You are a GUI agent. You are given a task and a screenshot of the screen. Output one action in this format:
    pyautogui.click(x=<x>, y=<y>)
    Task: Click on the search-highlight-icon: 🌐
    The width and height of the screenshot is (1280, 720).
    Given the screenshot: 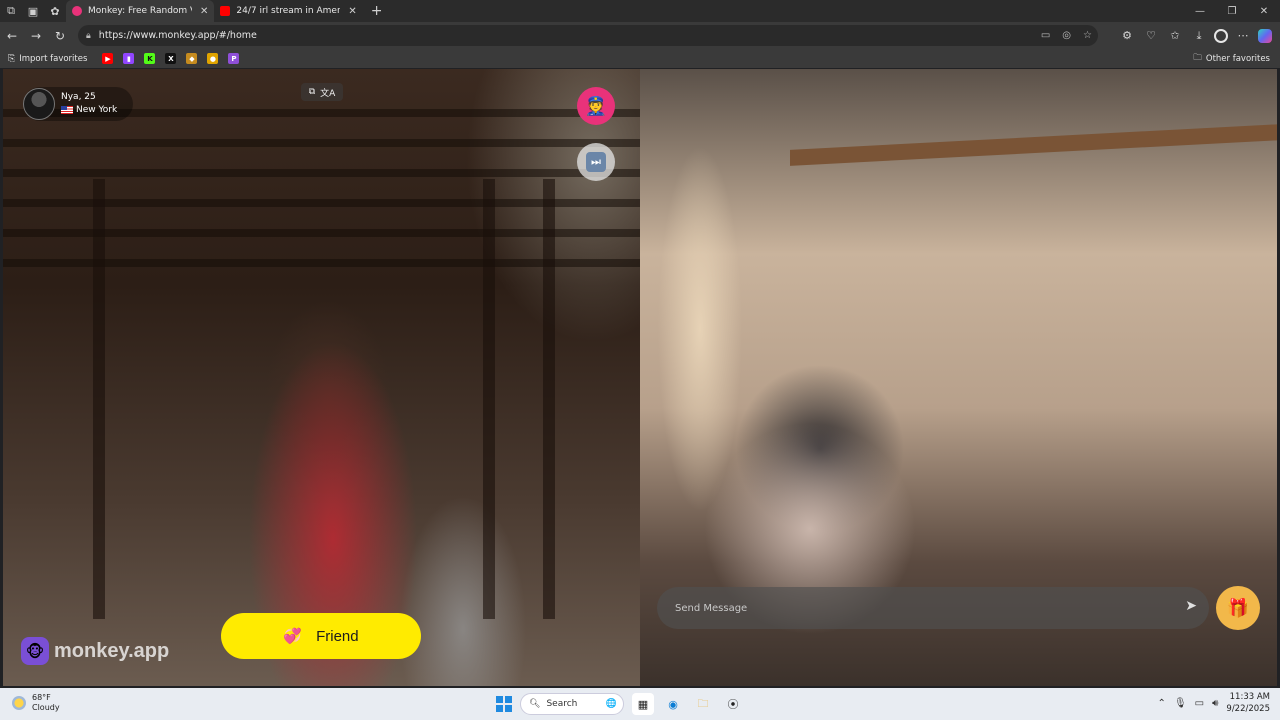 What is the action you would take?
    pyautogui.click(x=611, y=704)
    